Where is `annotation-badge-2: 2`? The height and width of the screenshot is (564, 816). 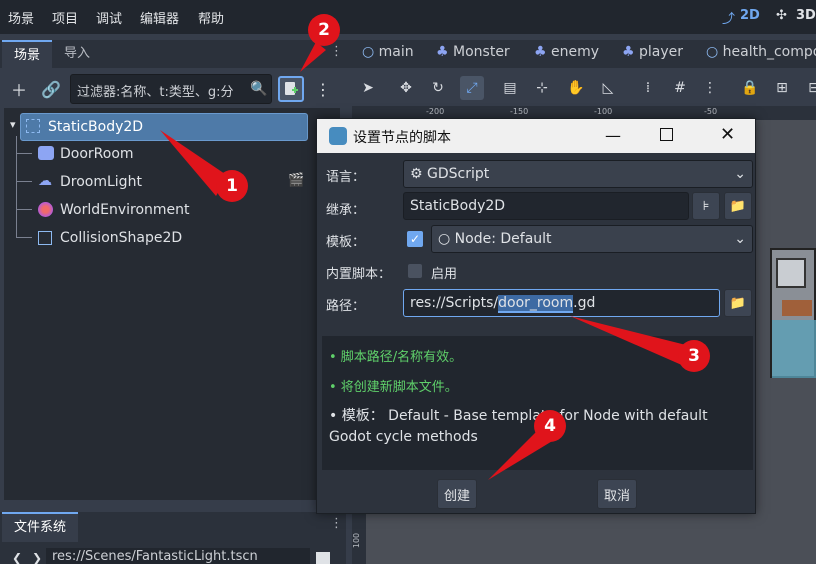 annotation-badge-2: 2 is located at coordinates (324, 30).